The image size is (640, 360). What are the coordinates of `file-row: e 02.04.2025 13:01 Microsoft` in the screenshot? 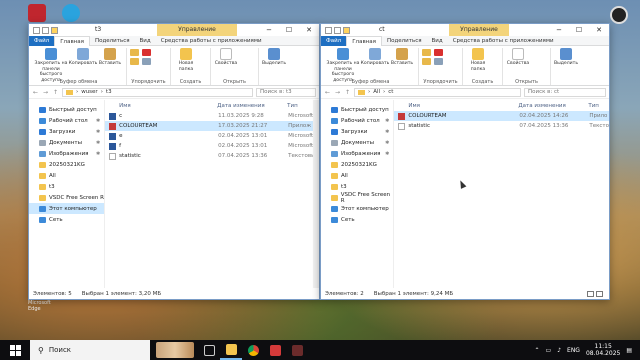 It's located at (212, 136).